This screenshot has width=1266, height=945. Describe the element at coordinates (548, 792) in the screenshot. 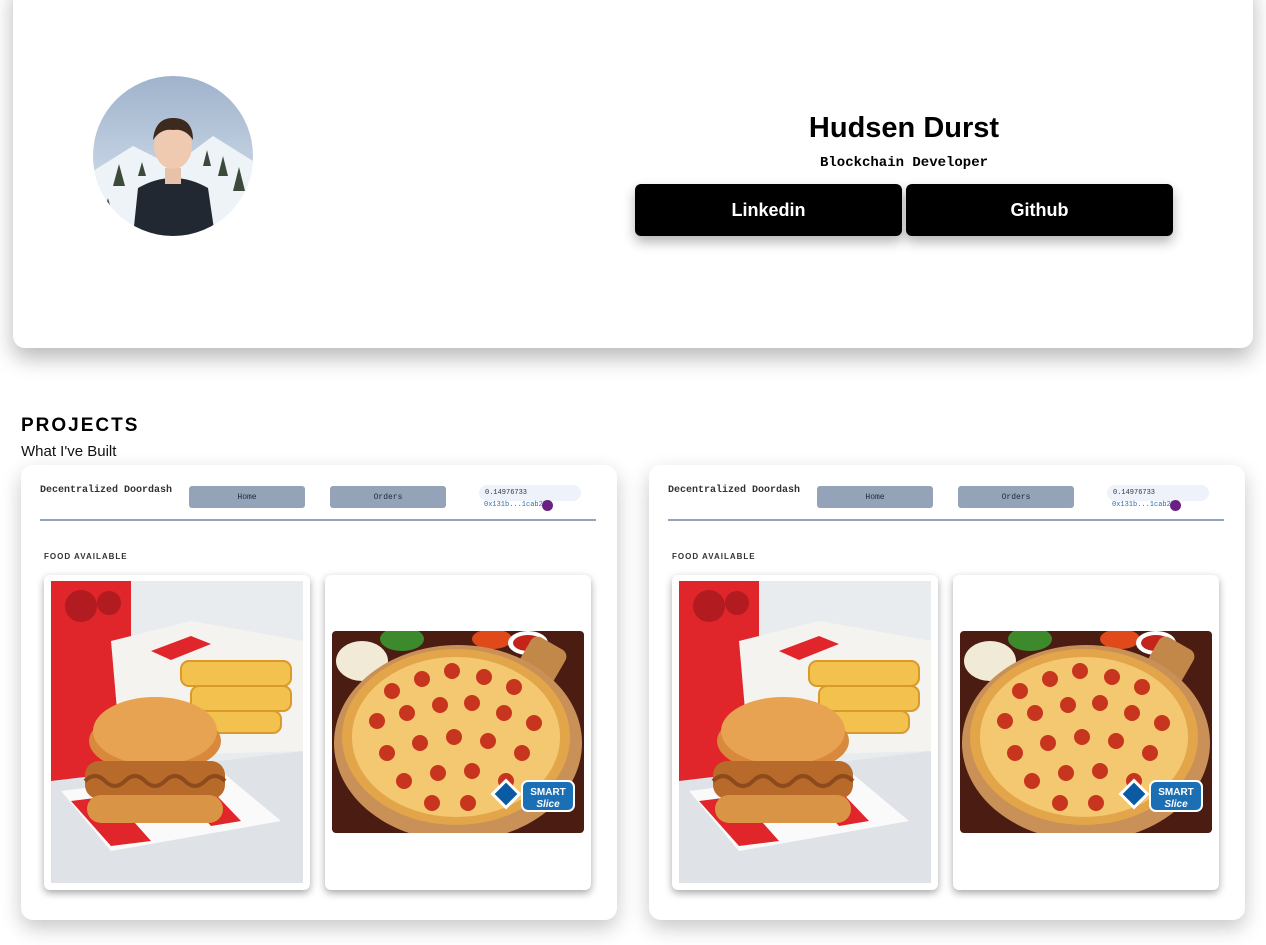

I see `smart-slice-logo-text: SMART` at that location.